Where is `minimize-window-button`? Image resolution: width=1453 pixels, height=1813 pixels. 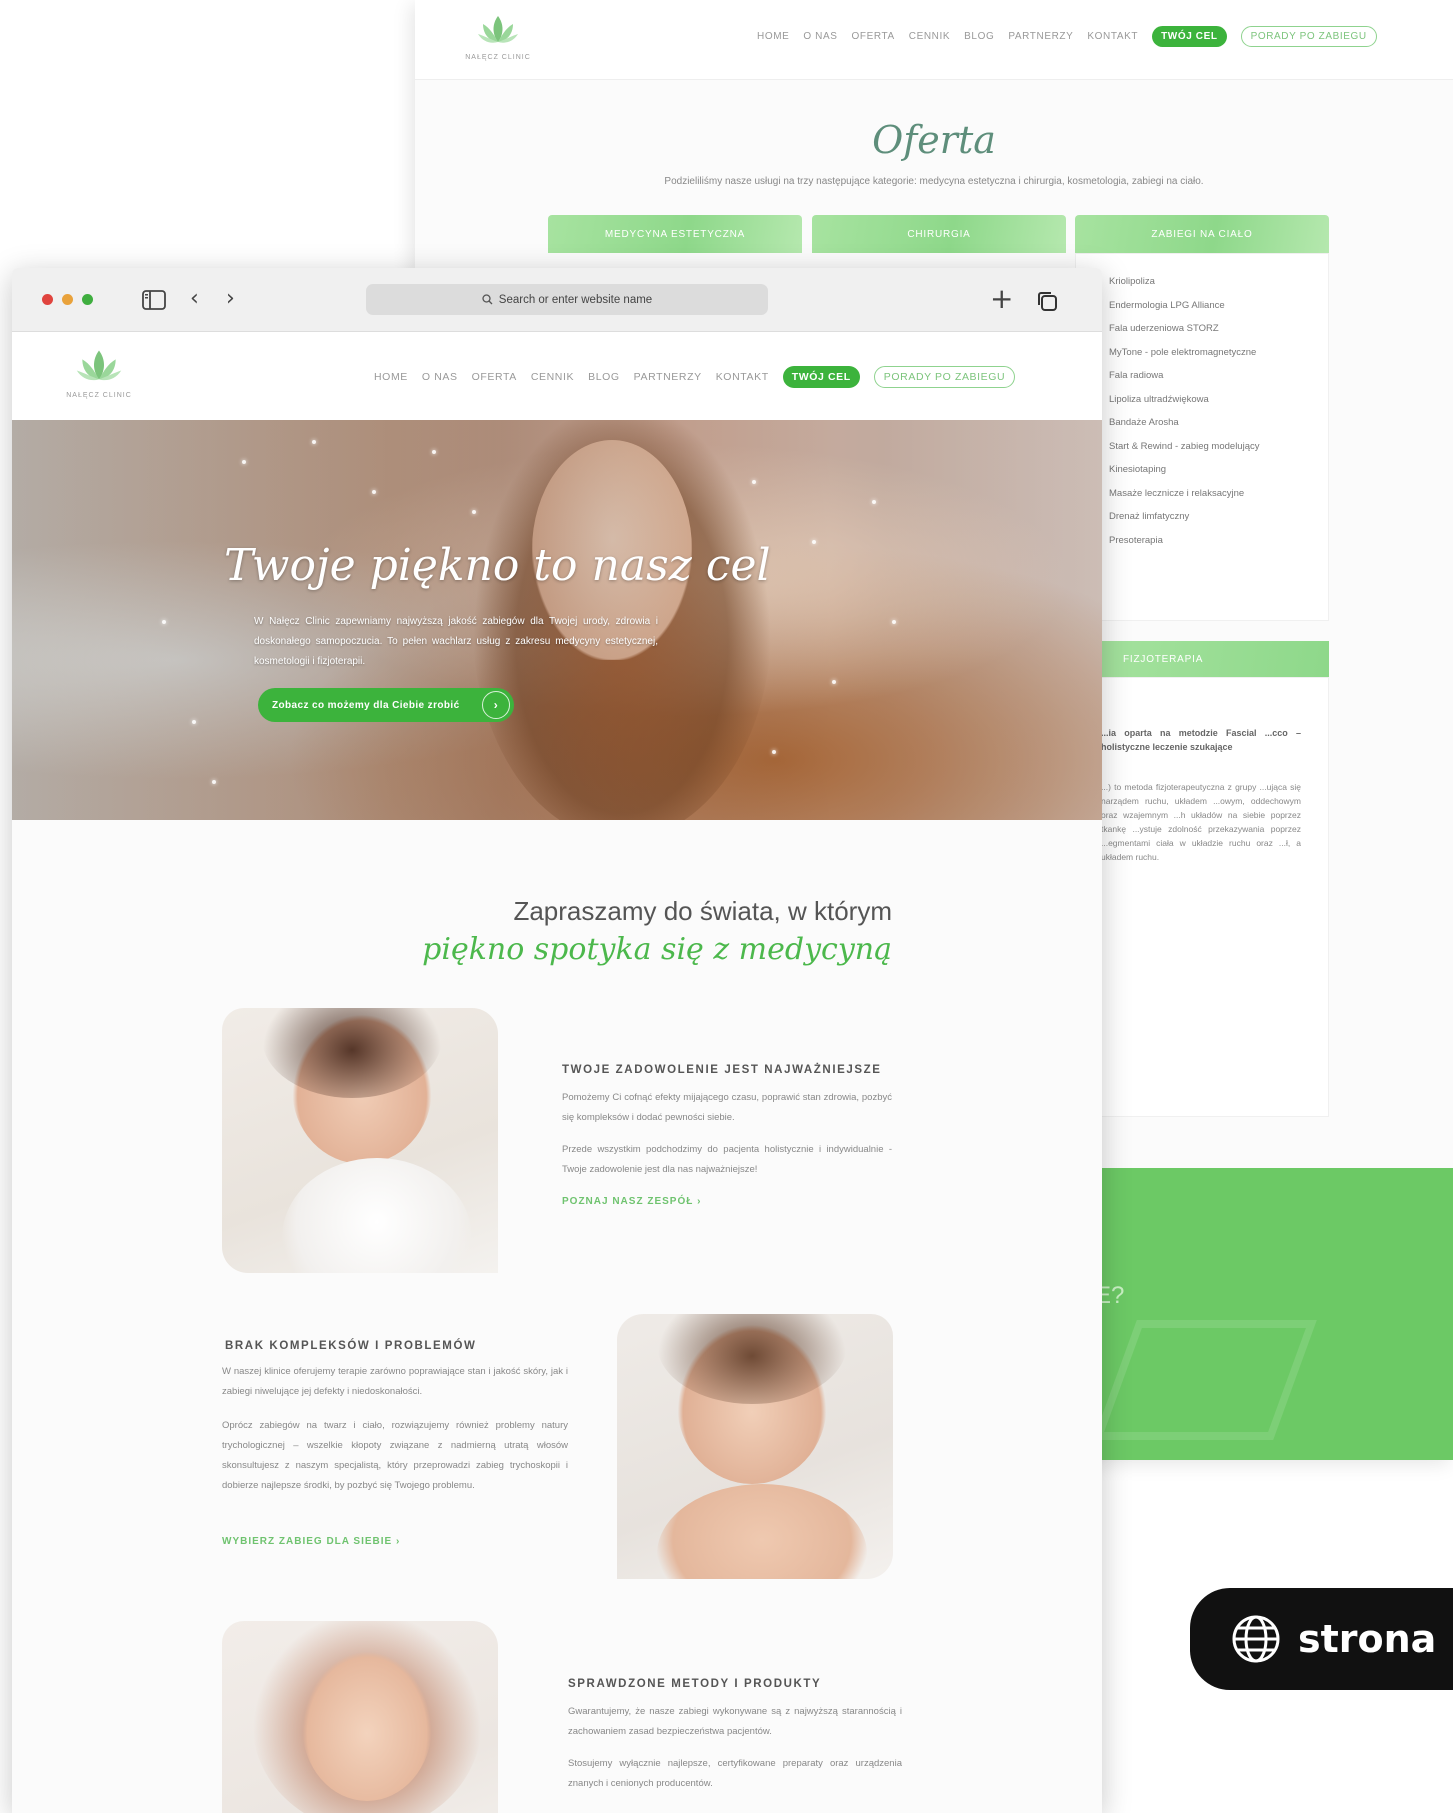
minimize-window-button is located at coordinates (67, 299).